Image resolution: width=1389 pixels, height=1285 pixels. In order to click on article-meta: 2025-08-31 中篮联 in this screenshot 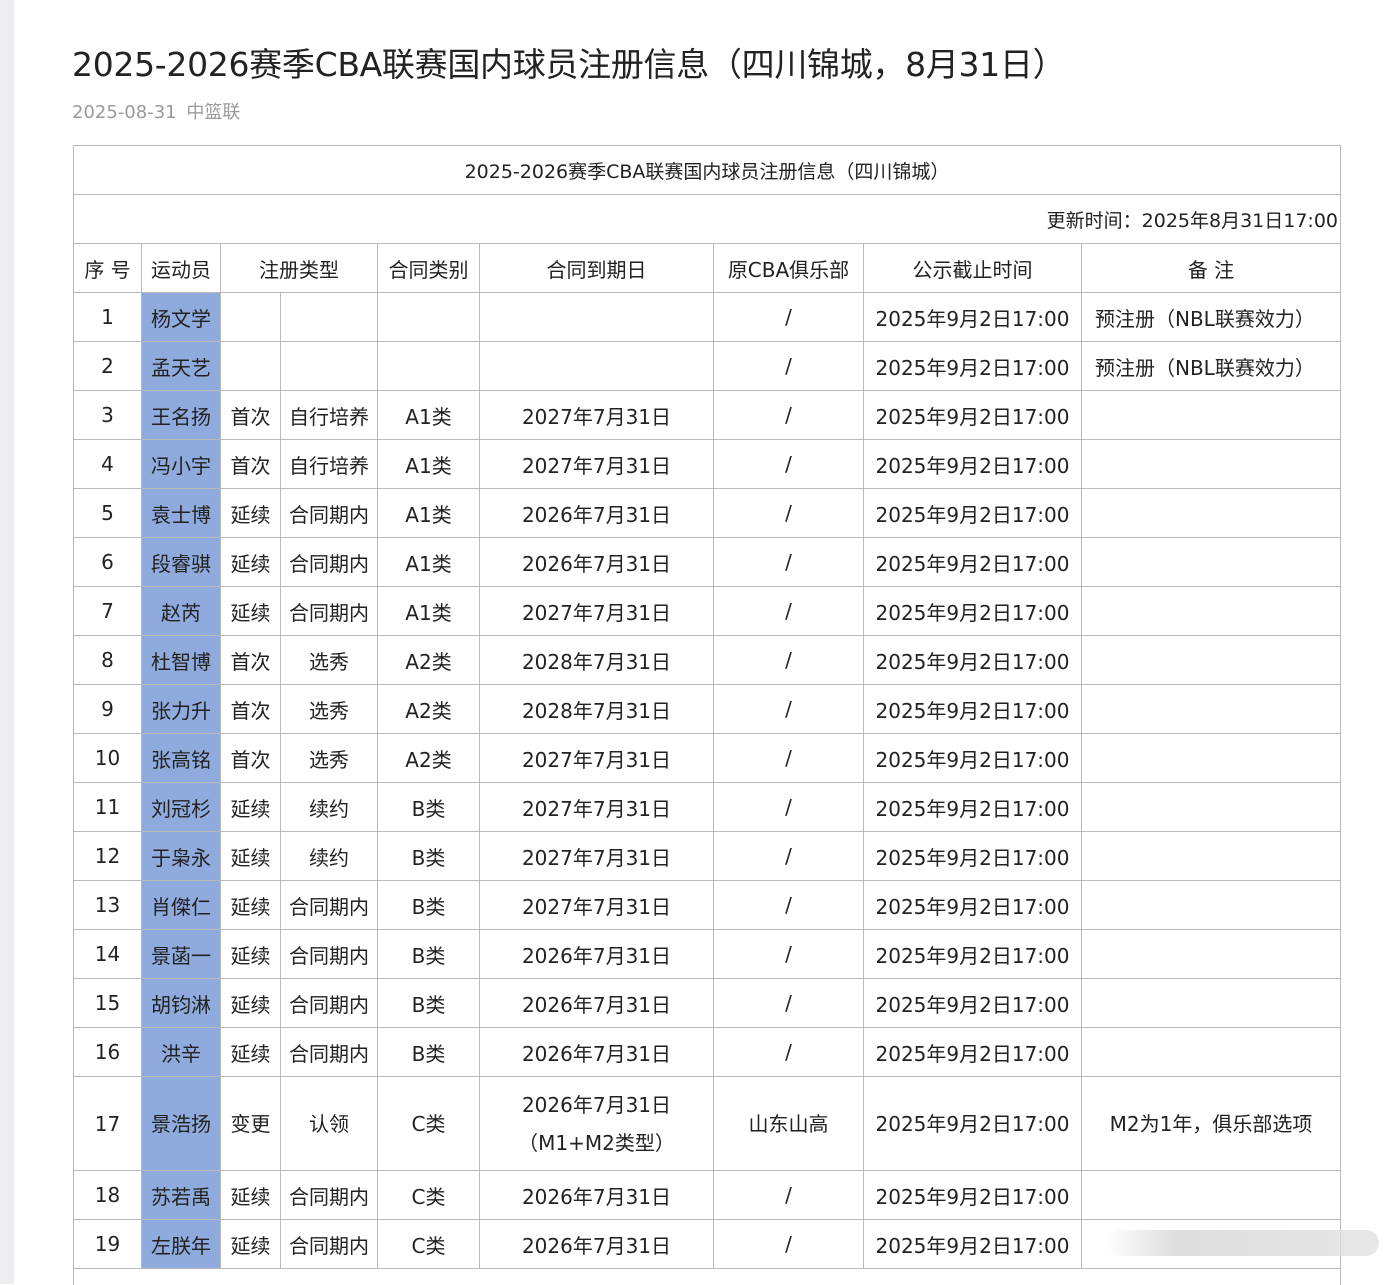, I will do `click(156, 111)`.